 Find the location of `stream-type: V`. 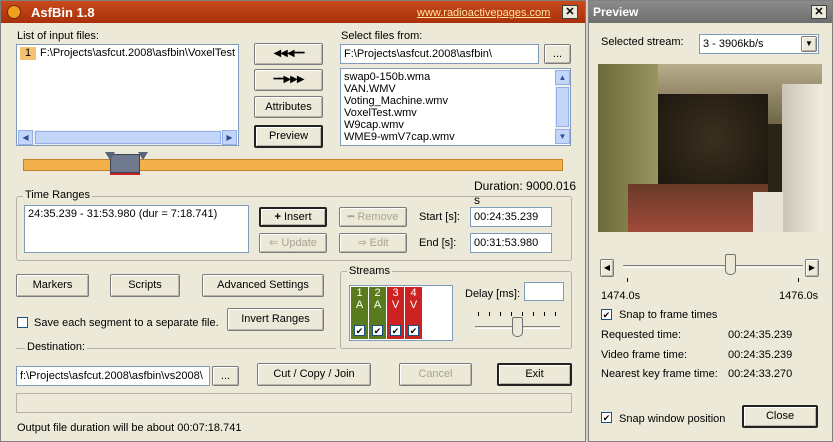

stream-type: V is located at coordinates (413, 305).